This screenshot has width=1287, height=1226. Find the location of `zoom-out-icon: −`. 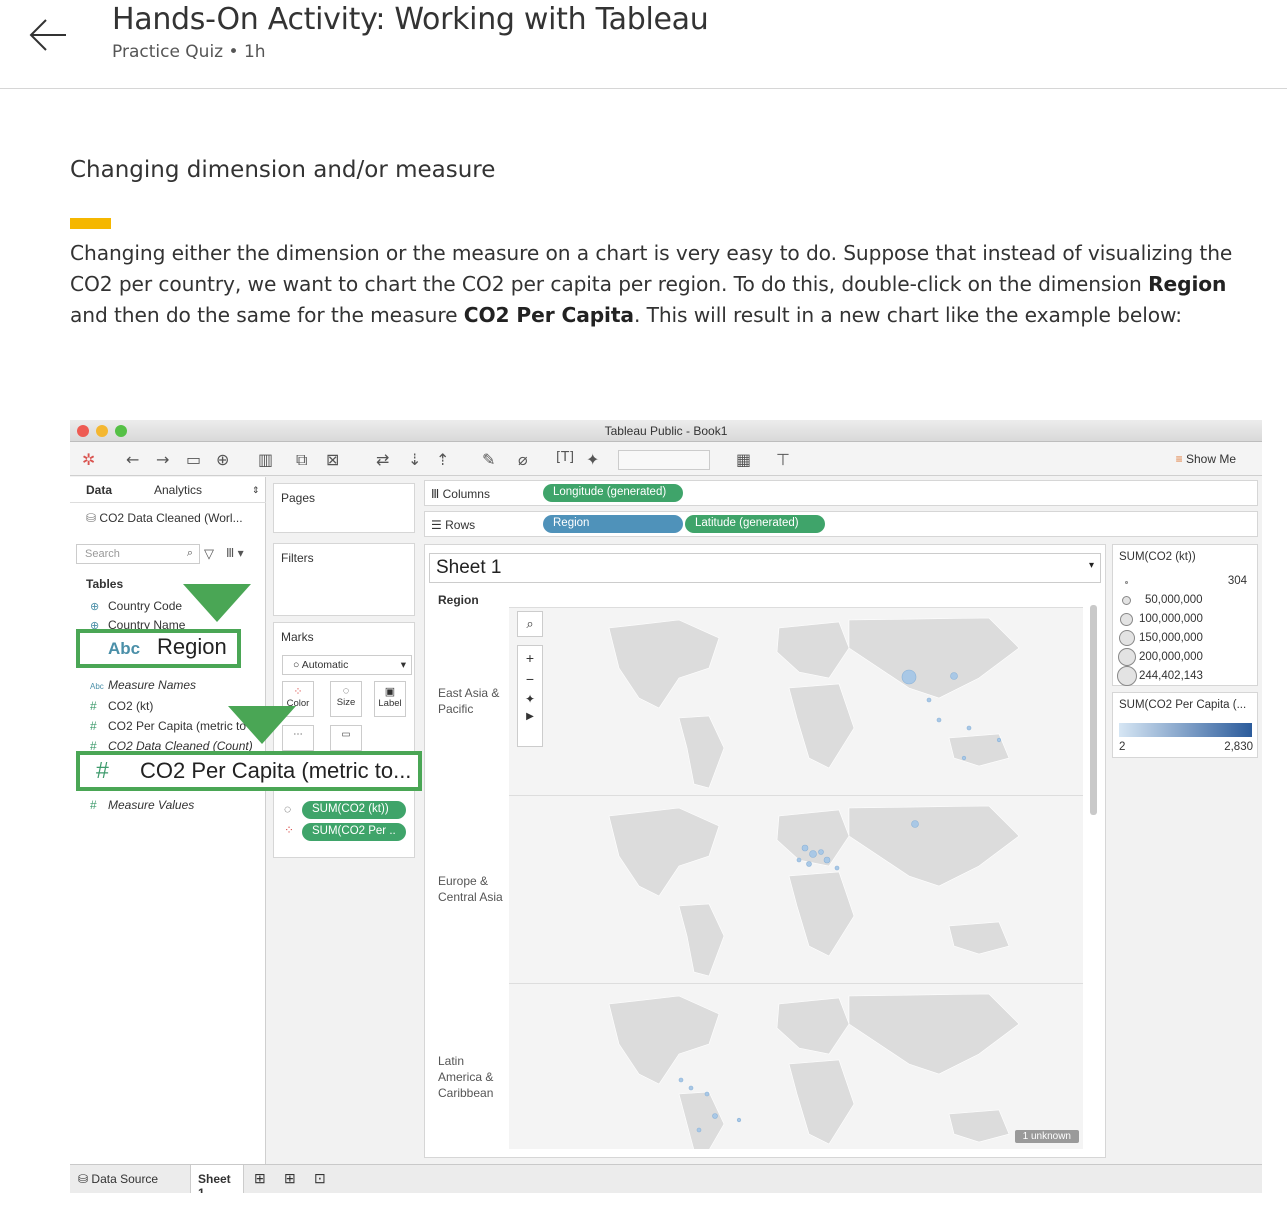

zoom-out-icon: − is located at coordinates (530, 679).